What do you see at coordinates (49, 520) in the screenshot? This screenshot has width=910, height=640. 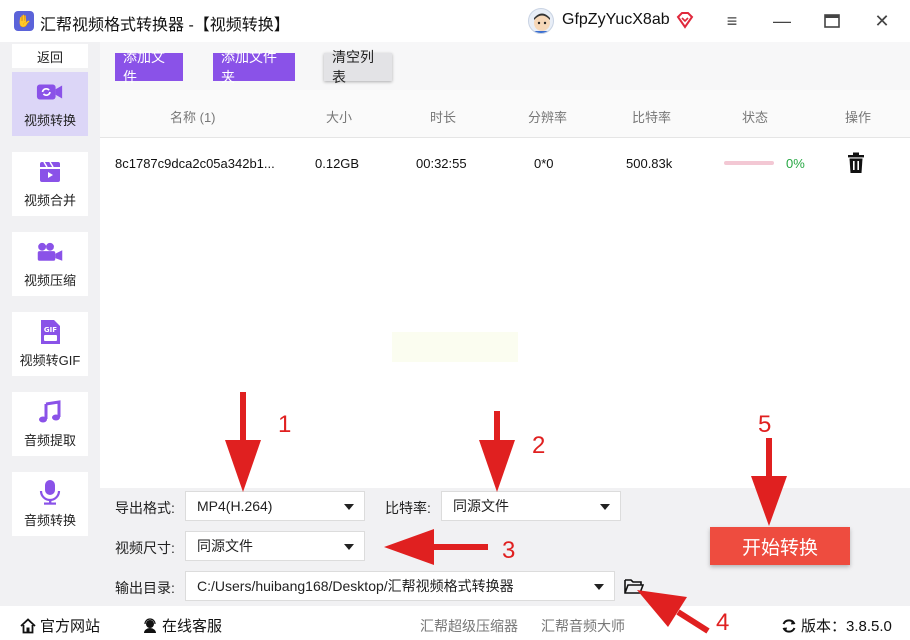 I see `sidebar-item-label: 音频转换` at bounding box center [49, 520].